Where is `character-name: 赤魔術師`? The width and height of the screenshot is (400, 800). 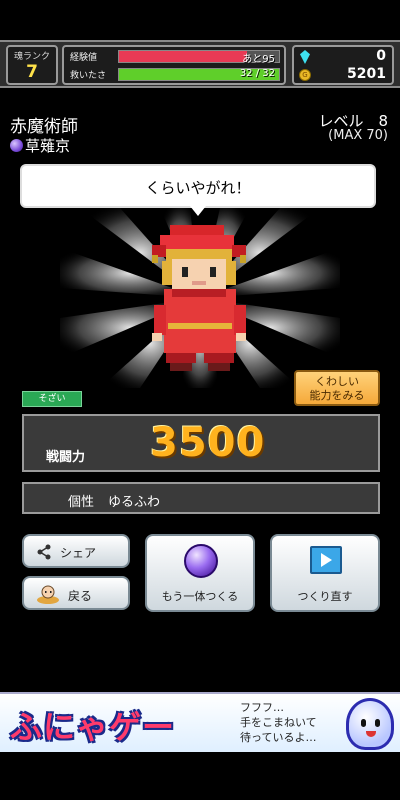
character-name: 赤魔術師 is located at coordinates (44, 127).